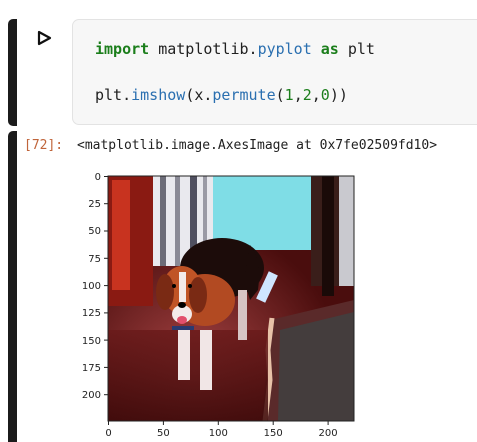 This screenshot has width=477, height=442. I want to click on y-tick-0: 0, so click(101, 177).